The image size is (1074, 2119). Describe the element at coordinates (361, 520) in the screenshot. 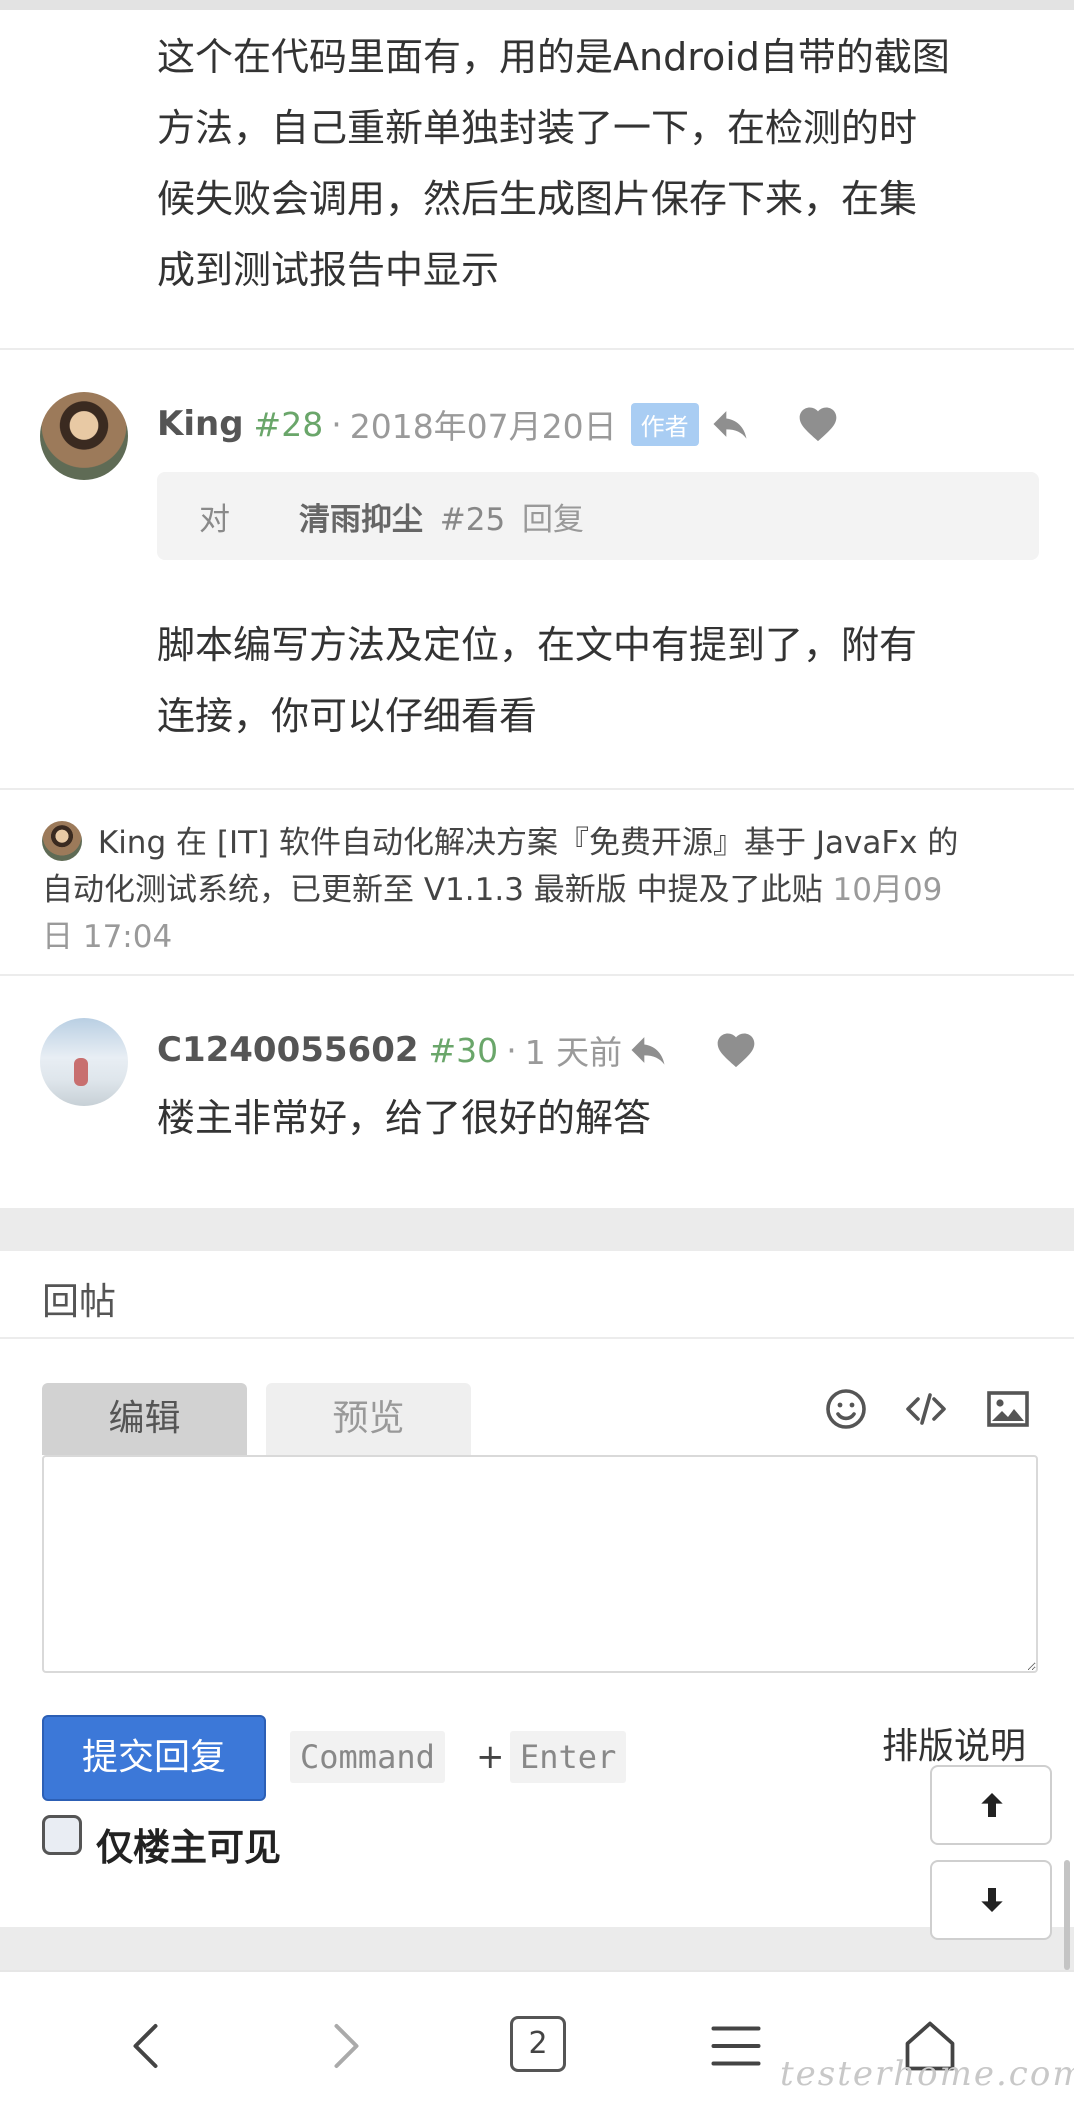

I see `reply-to-name: 清雨抑尘` at that location.